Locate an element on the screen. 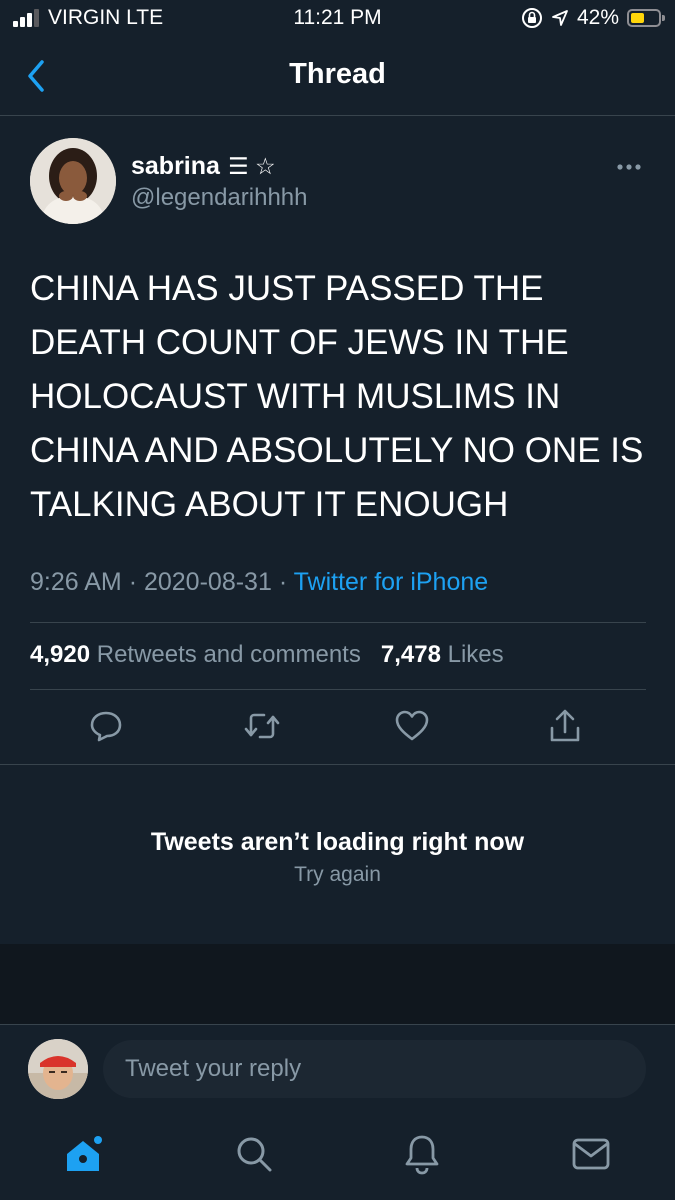 Image resolution: width=675 pixels, height=1200 pixels. reply-icon is located at coordinates (106, 726).